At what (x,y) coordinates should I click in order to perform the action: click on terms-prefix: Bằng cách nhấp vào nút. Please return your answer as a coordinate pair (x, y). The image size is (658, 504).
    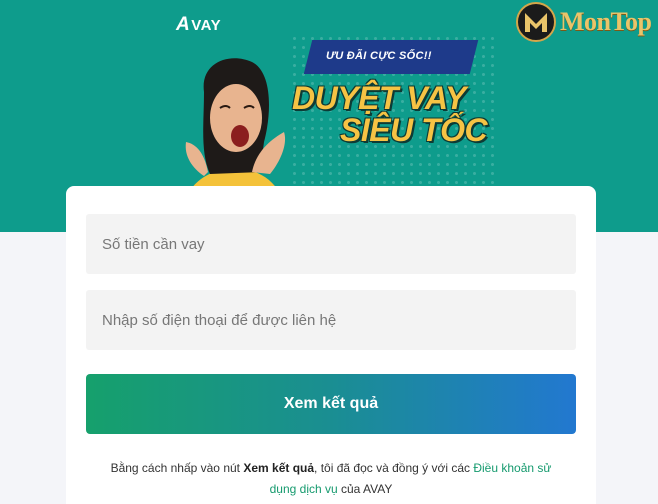
    Looking at the image, I should click on (177, 468).